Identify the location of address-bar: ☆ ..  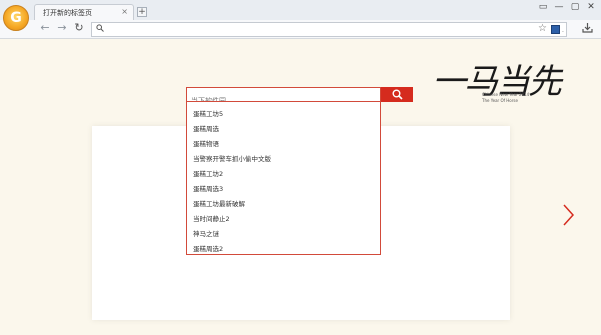
(329, 29).